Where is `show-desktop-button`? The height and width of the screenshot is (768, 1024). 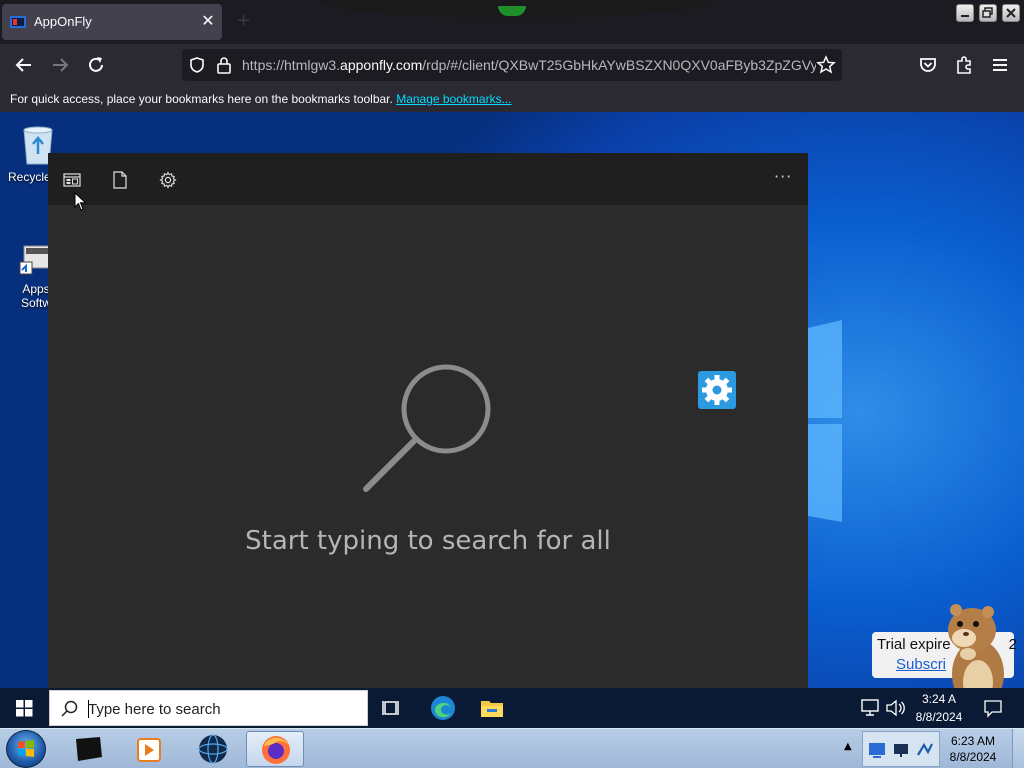
show-desktop-button is located at coordinates (1018, 748).